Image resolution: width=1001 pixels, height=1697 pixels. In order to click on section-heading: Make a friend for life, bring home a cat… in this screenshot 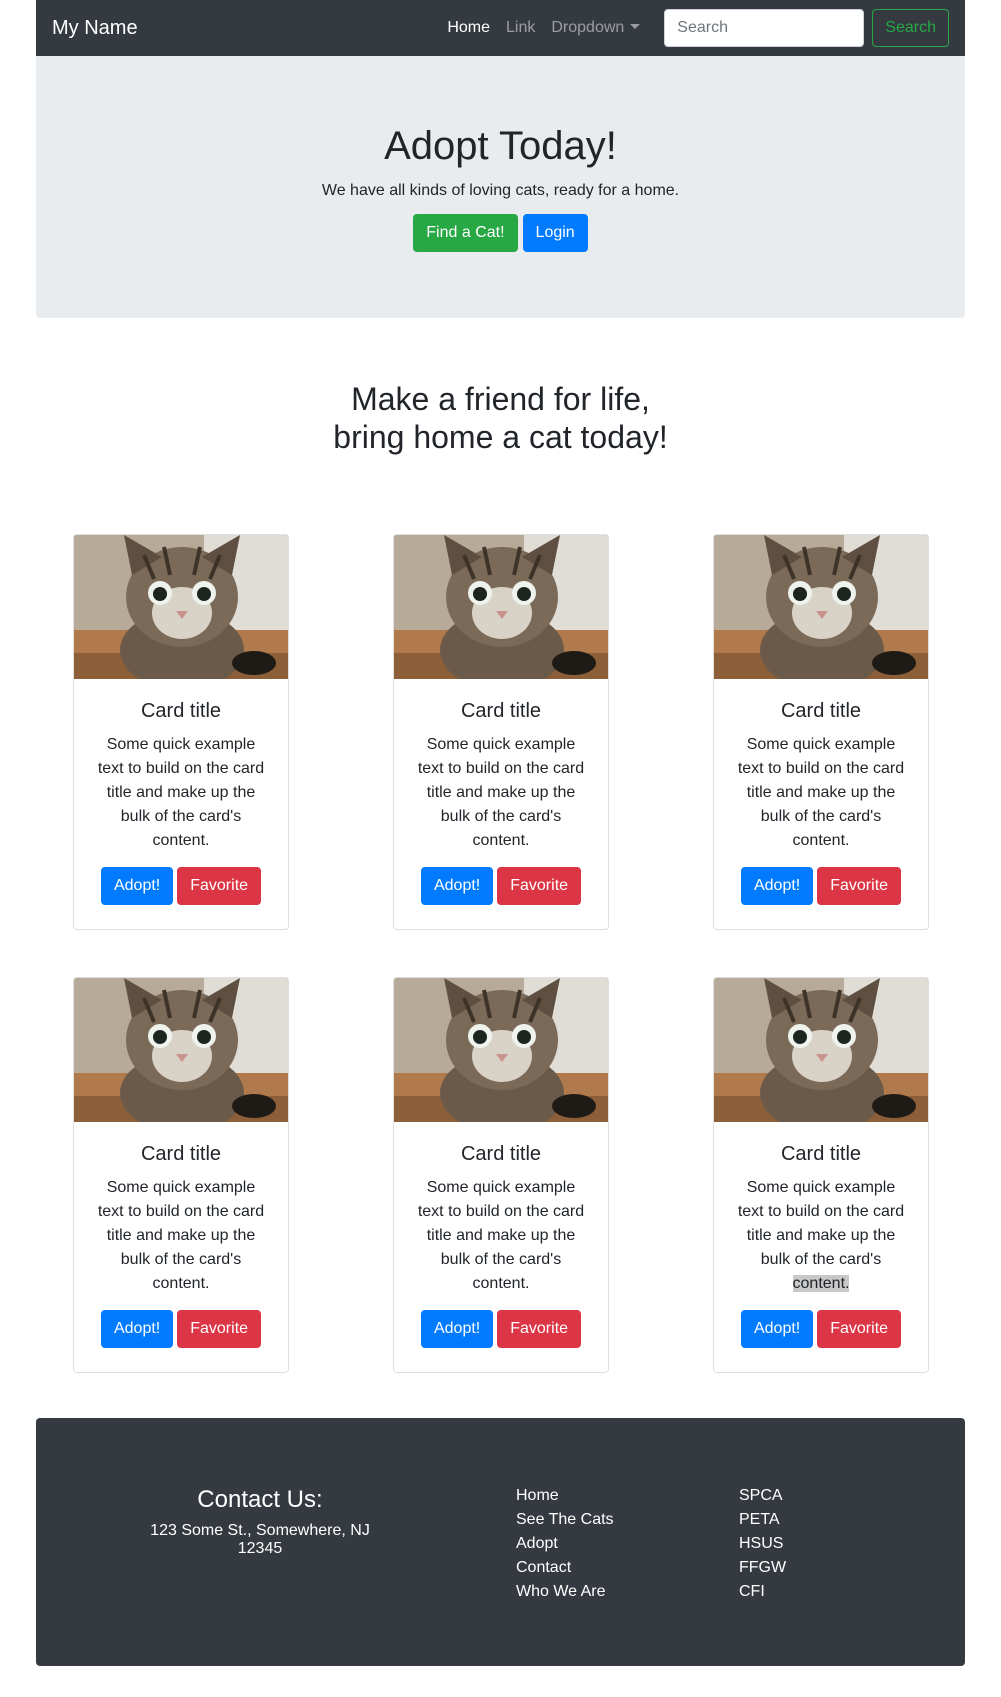, I will do `click(500, 418)`.